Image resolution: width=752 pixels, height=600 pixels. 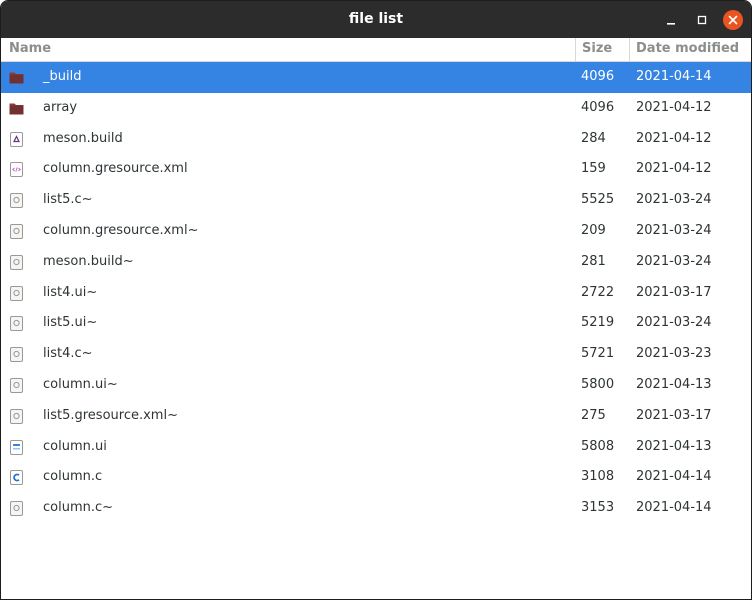 I want to click on title-bar: file list, so click(x=376, y=19).